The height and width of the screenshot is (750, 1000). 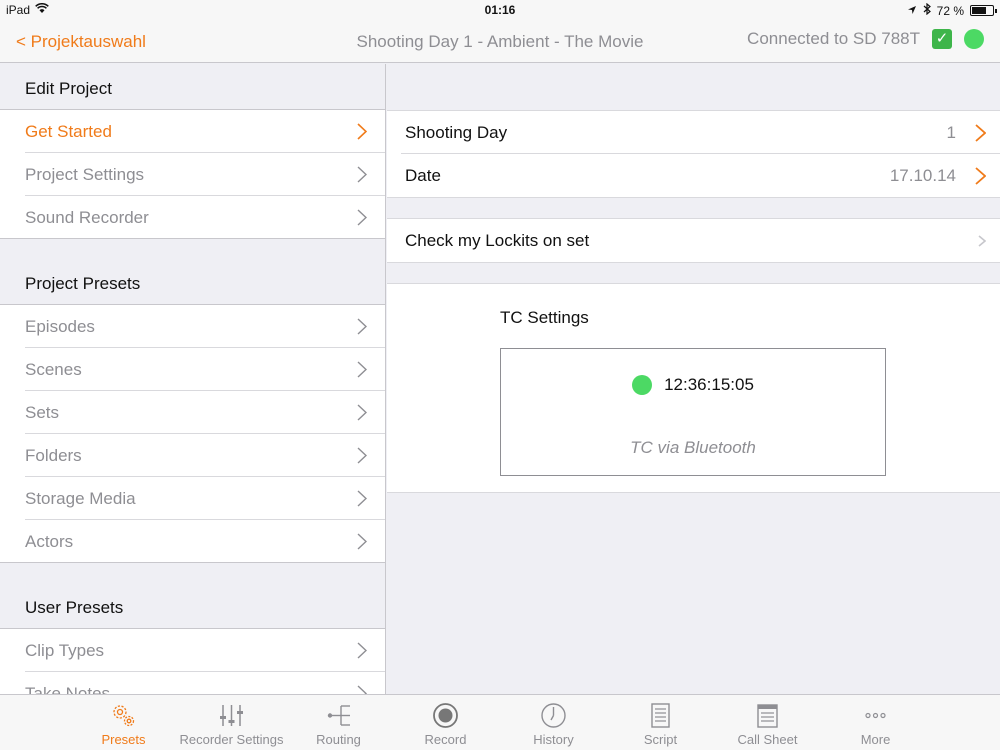 I want to click on battery-percent: 72 %, so click(x=950, y=10).